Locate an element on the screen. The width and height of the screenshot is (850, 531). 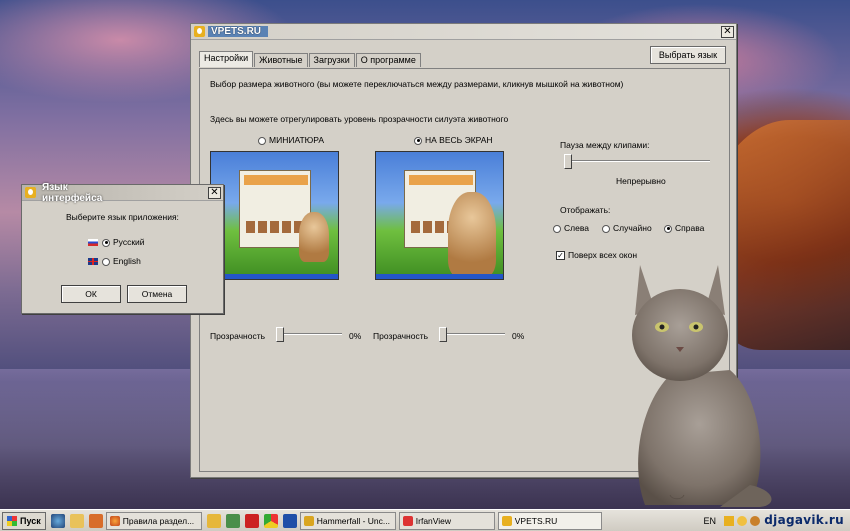
display-right-label: Справа is located at coordinates (690, 228).